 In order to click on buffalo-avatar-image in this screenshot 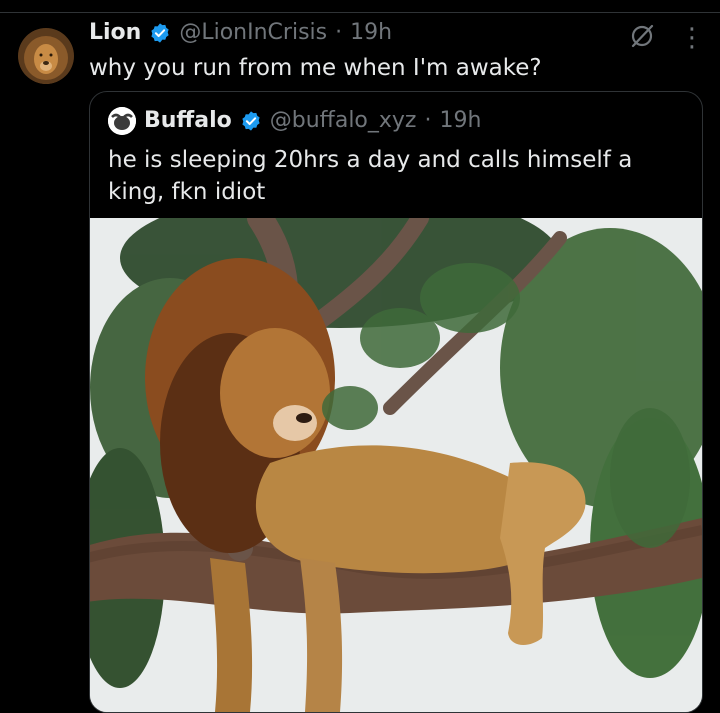, I will do `click(122, 121)`.